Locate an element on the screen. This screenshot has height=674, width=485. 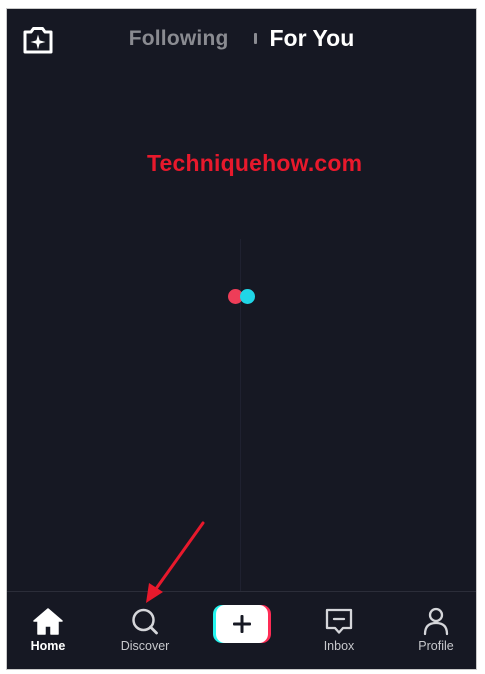
feed-tabs: Following For You is located at coordinates (241, 38).